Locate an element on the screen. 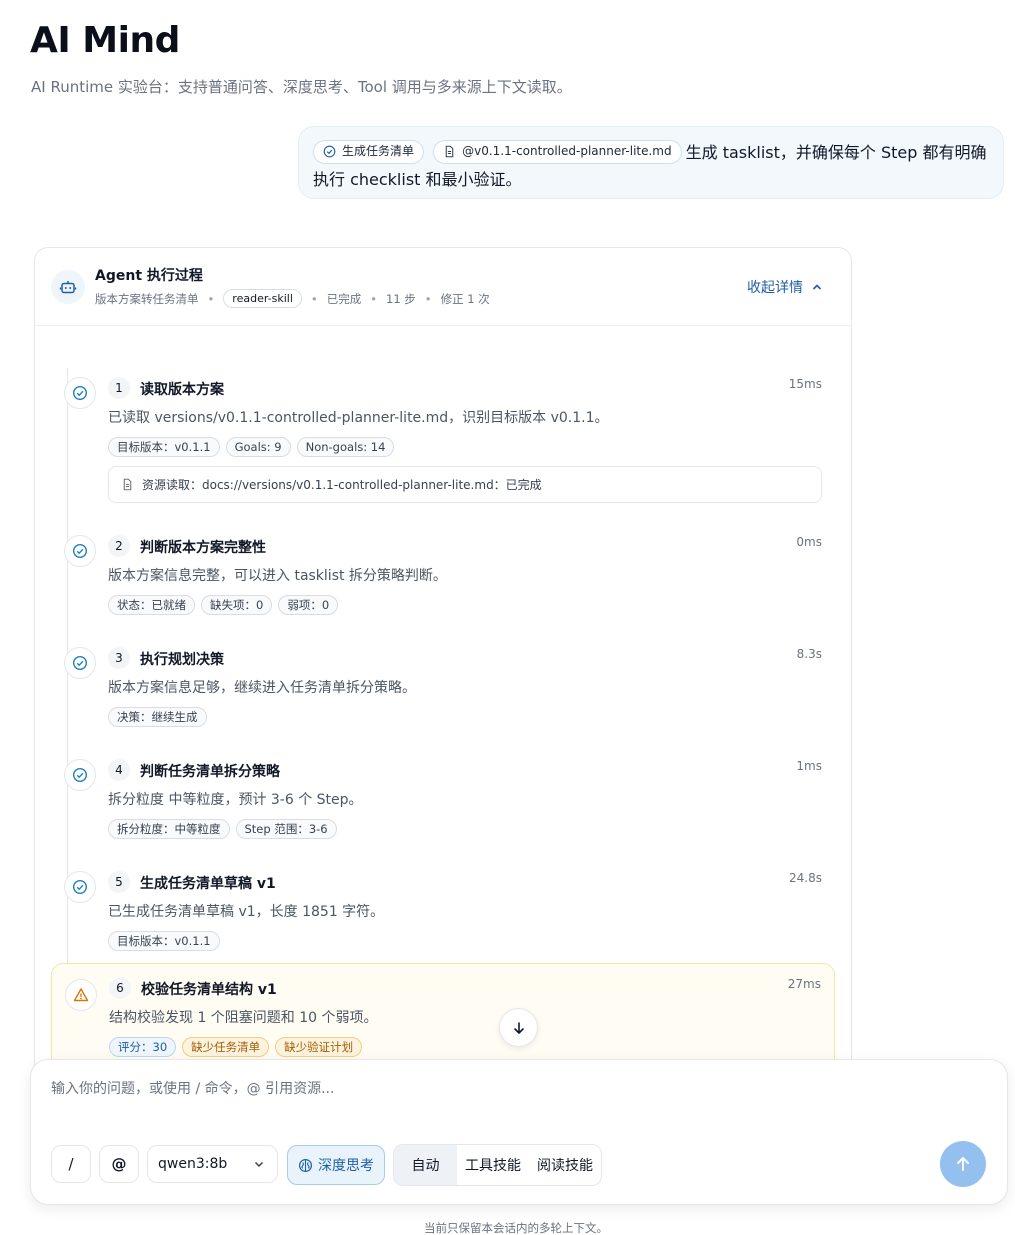 The height and width of the screenshot is (1235, 1015). send-button is located at coordinates (963, 1164).